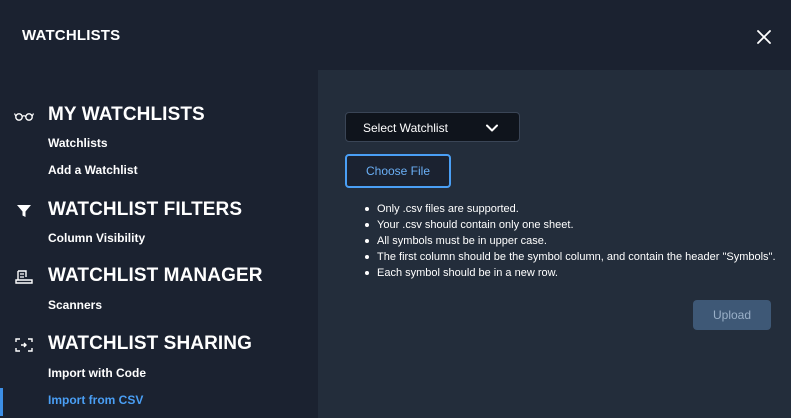 The image size is (791, 418). I want to click on sharing-icon, so click(24, 345).